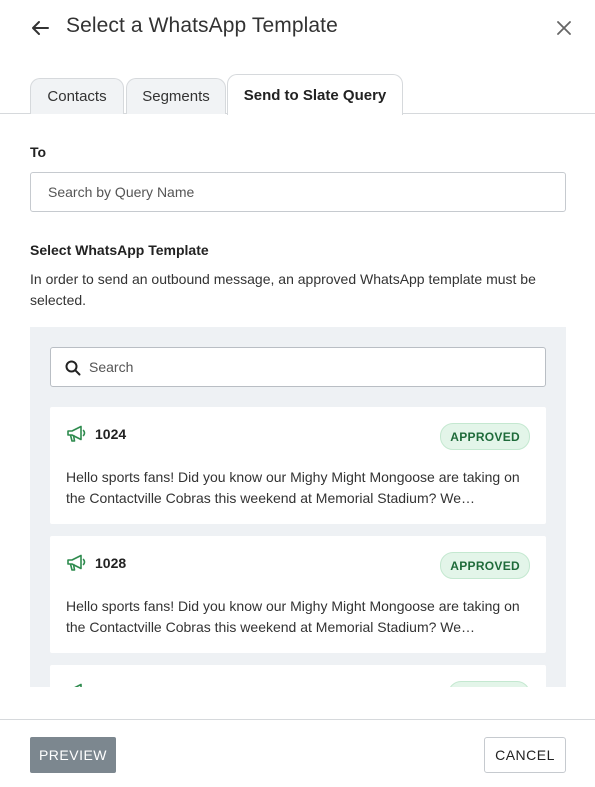  Describe the element at coordinates (176, 96) in the screenshot. I see `tab-segments: Segments` at that location.